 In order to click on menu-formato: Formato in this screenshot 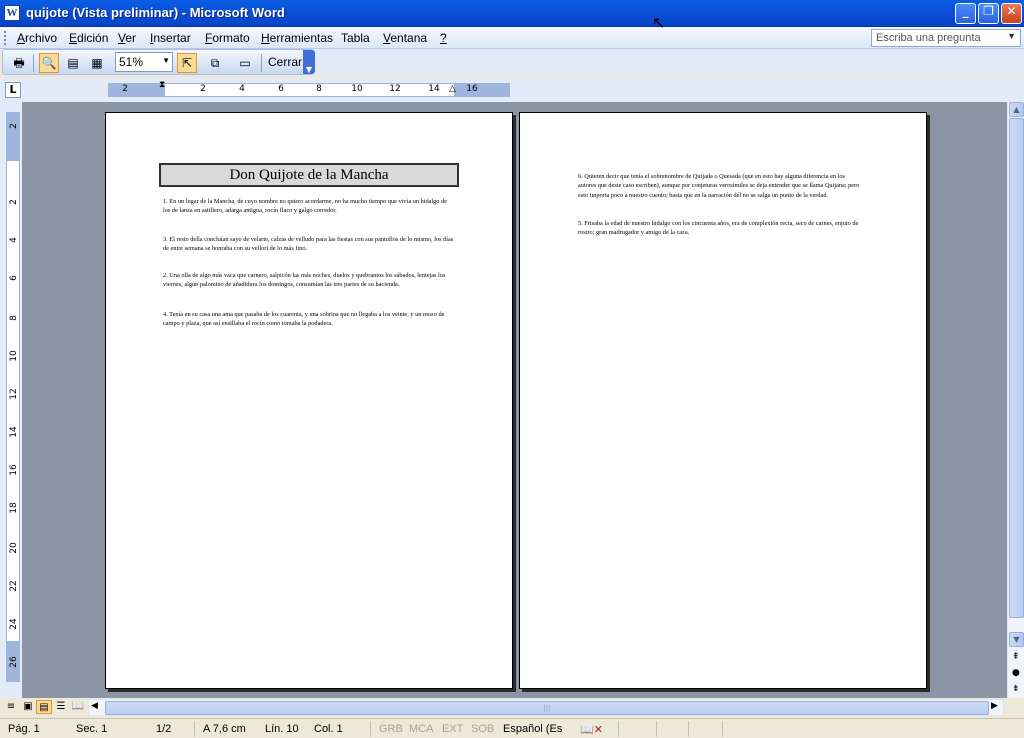, I will do `click(227, 38)`.